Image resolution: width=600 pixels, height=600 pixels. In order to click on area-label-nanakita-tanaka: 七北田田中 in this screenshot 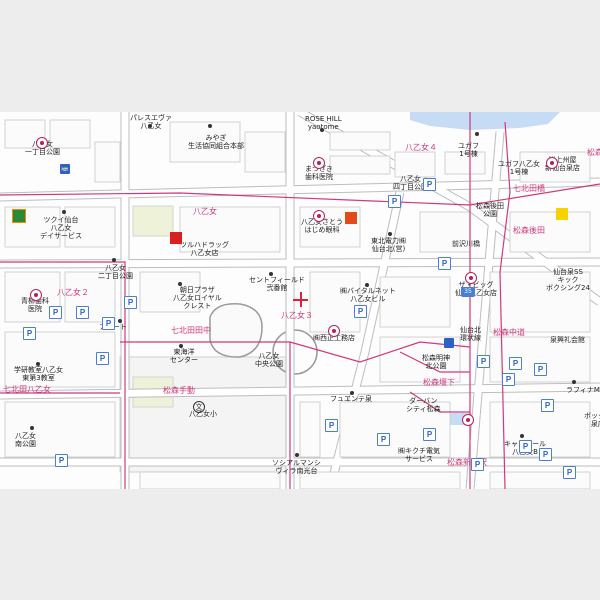, I will do `click(191, 330)`.